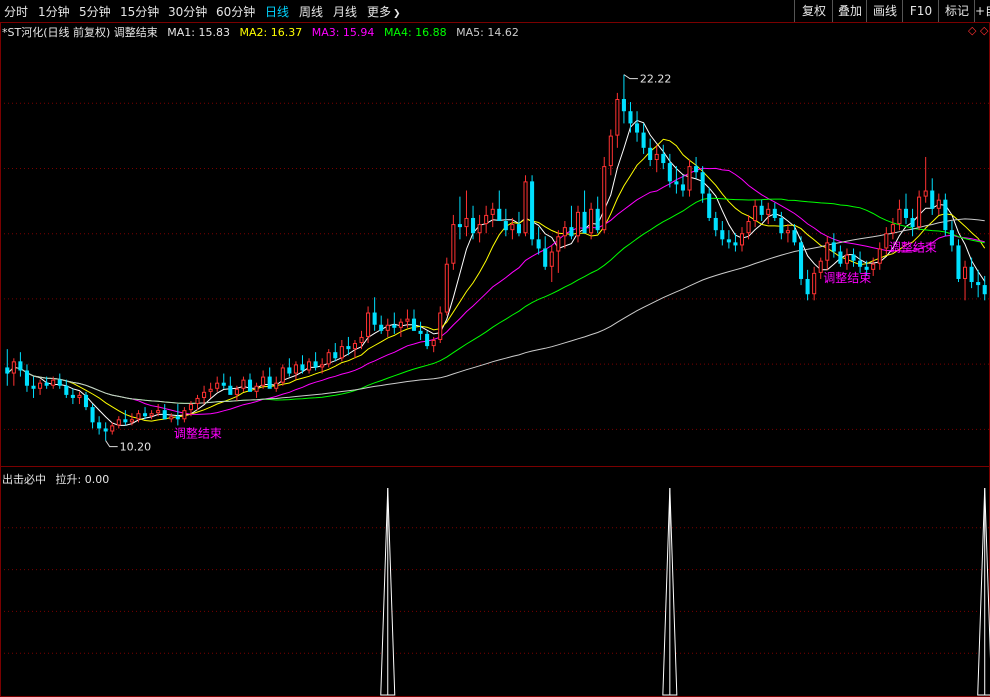 The image size is (990, 697). What do you see at coordinates (630, 77) in the screenshot?
I see `high-marker-line` at bounding box center [630, 77].